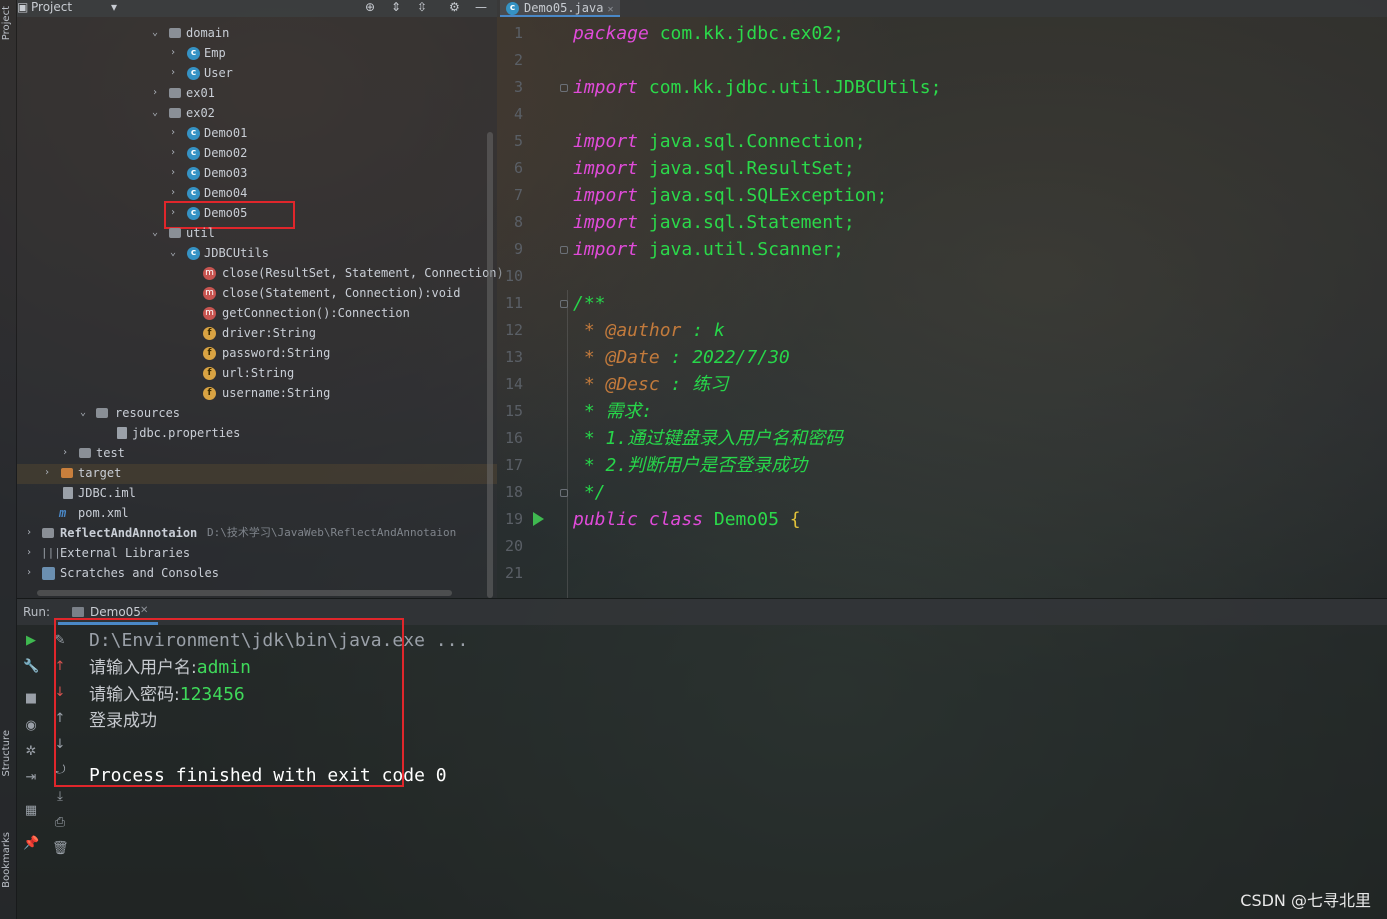 The height and width of the screenshot is (919, 1387). Describe the element at coordinates (31, 752) in the screenshot. I see `settings-icon: ✲` at that location.